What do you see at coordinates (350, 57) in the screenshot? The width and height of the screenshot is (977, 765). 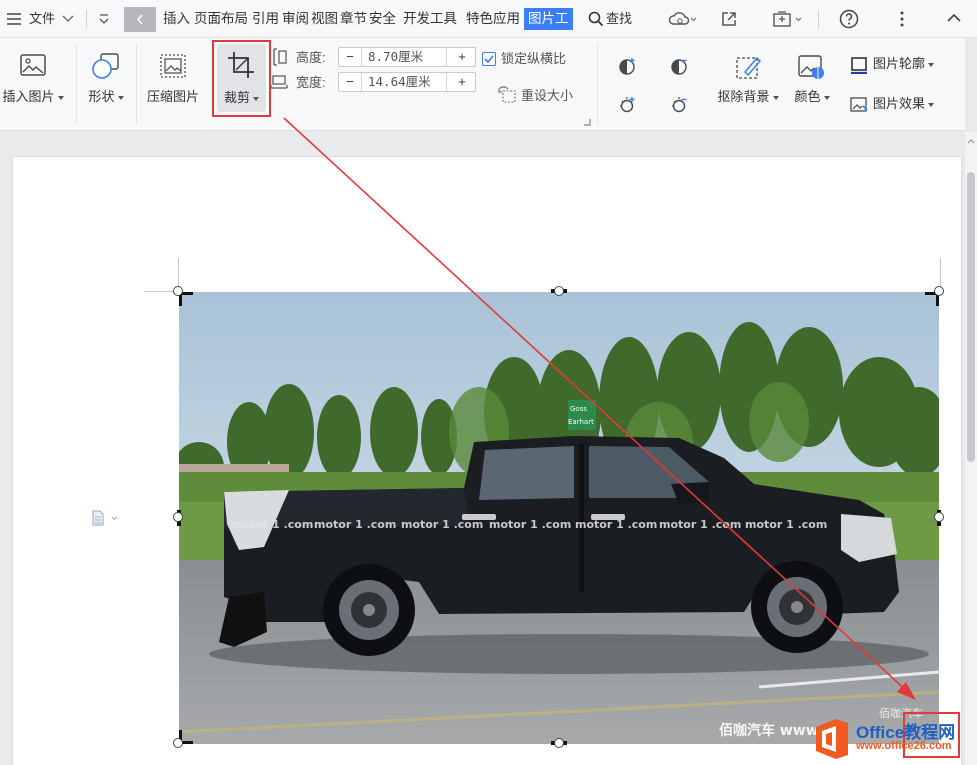 I see `height-decrease-button: −` at bounding box center [350, 57].